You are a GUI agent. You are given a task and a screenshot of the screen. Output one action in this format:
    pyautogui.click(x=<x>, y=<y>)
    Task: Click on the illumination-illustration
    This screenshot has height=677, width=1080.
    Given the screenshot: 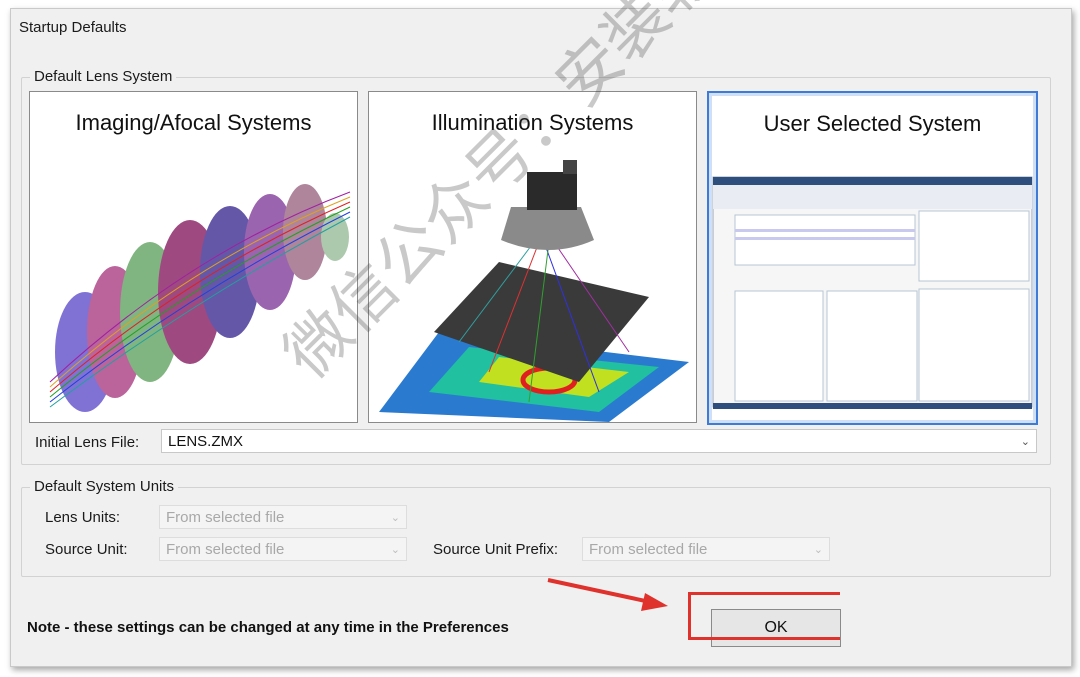 What is the action you would take?
    pyautogui.click(x=534, y=291)
    